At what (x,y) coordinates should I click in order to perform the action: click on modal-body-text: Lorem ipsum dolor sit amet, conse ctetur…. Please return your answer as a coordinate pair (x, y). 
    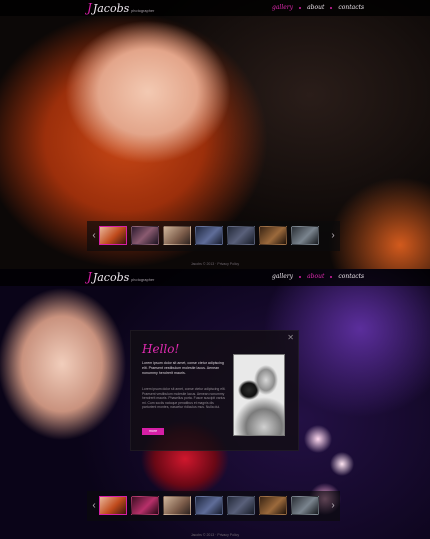
    Looking at the image, I should click on (184, 398).